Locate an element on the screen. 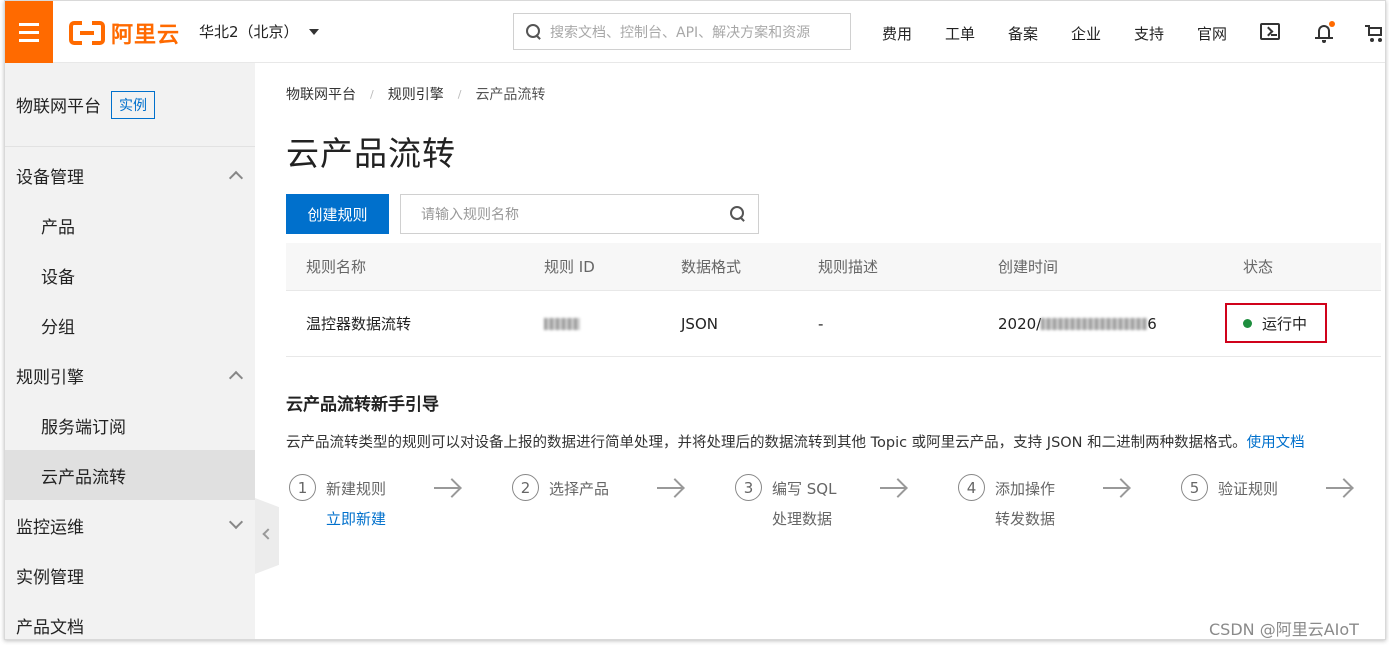  created-time-prefix: 2020/ is located at coordinates (1020, 323).